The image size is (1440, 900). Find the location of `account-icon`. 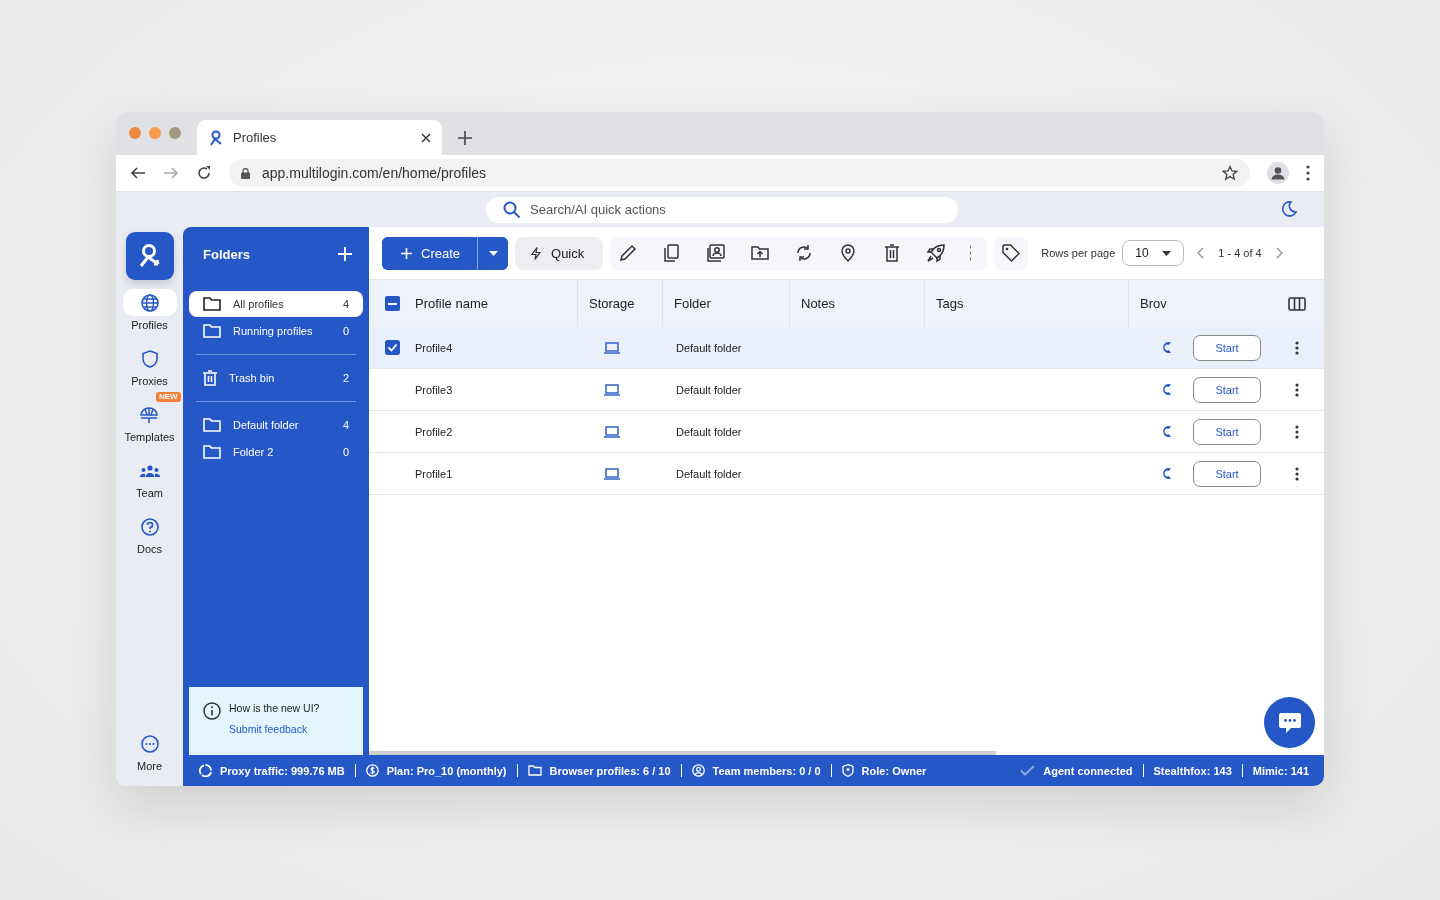

account-icon is located at coordinates (1278, 173).